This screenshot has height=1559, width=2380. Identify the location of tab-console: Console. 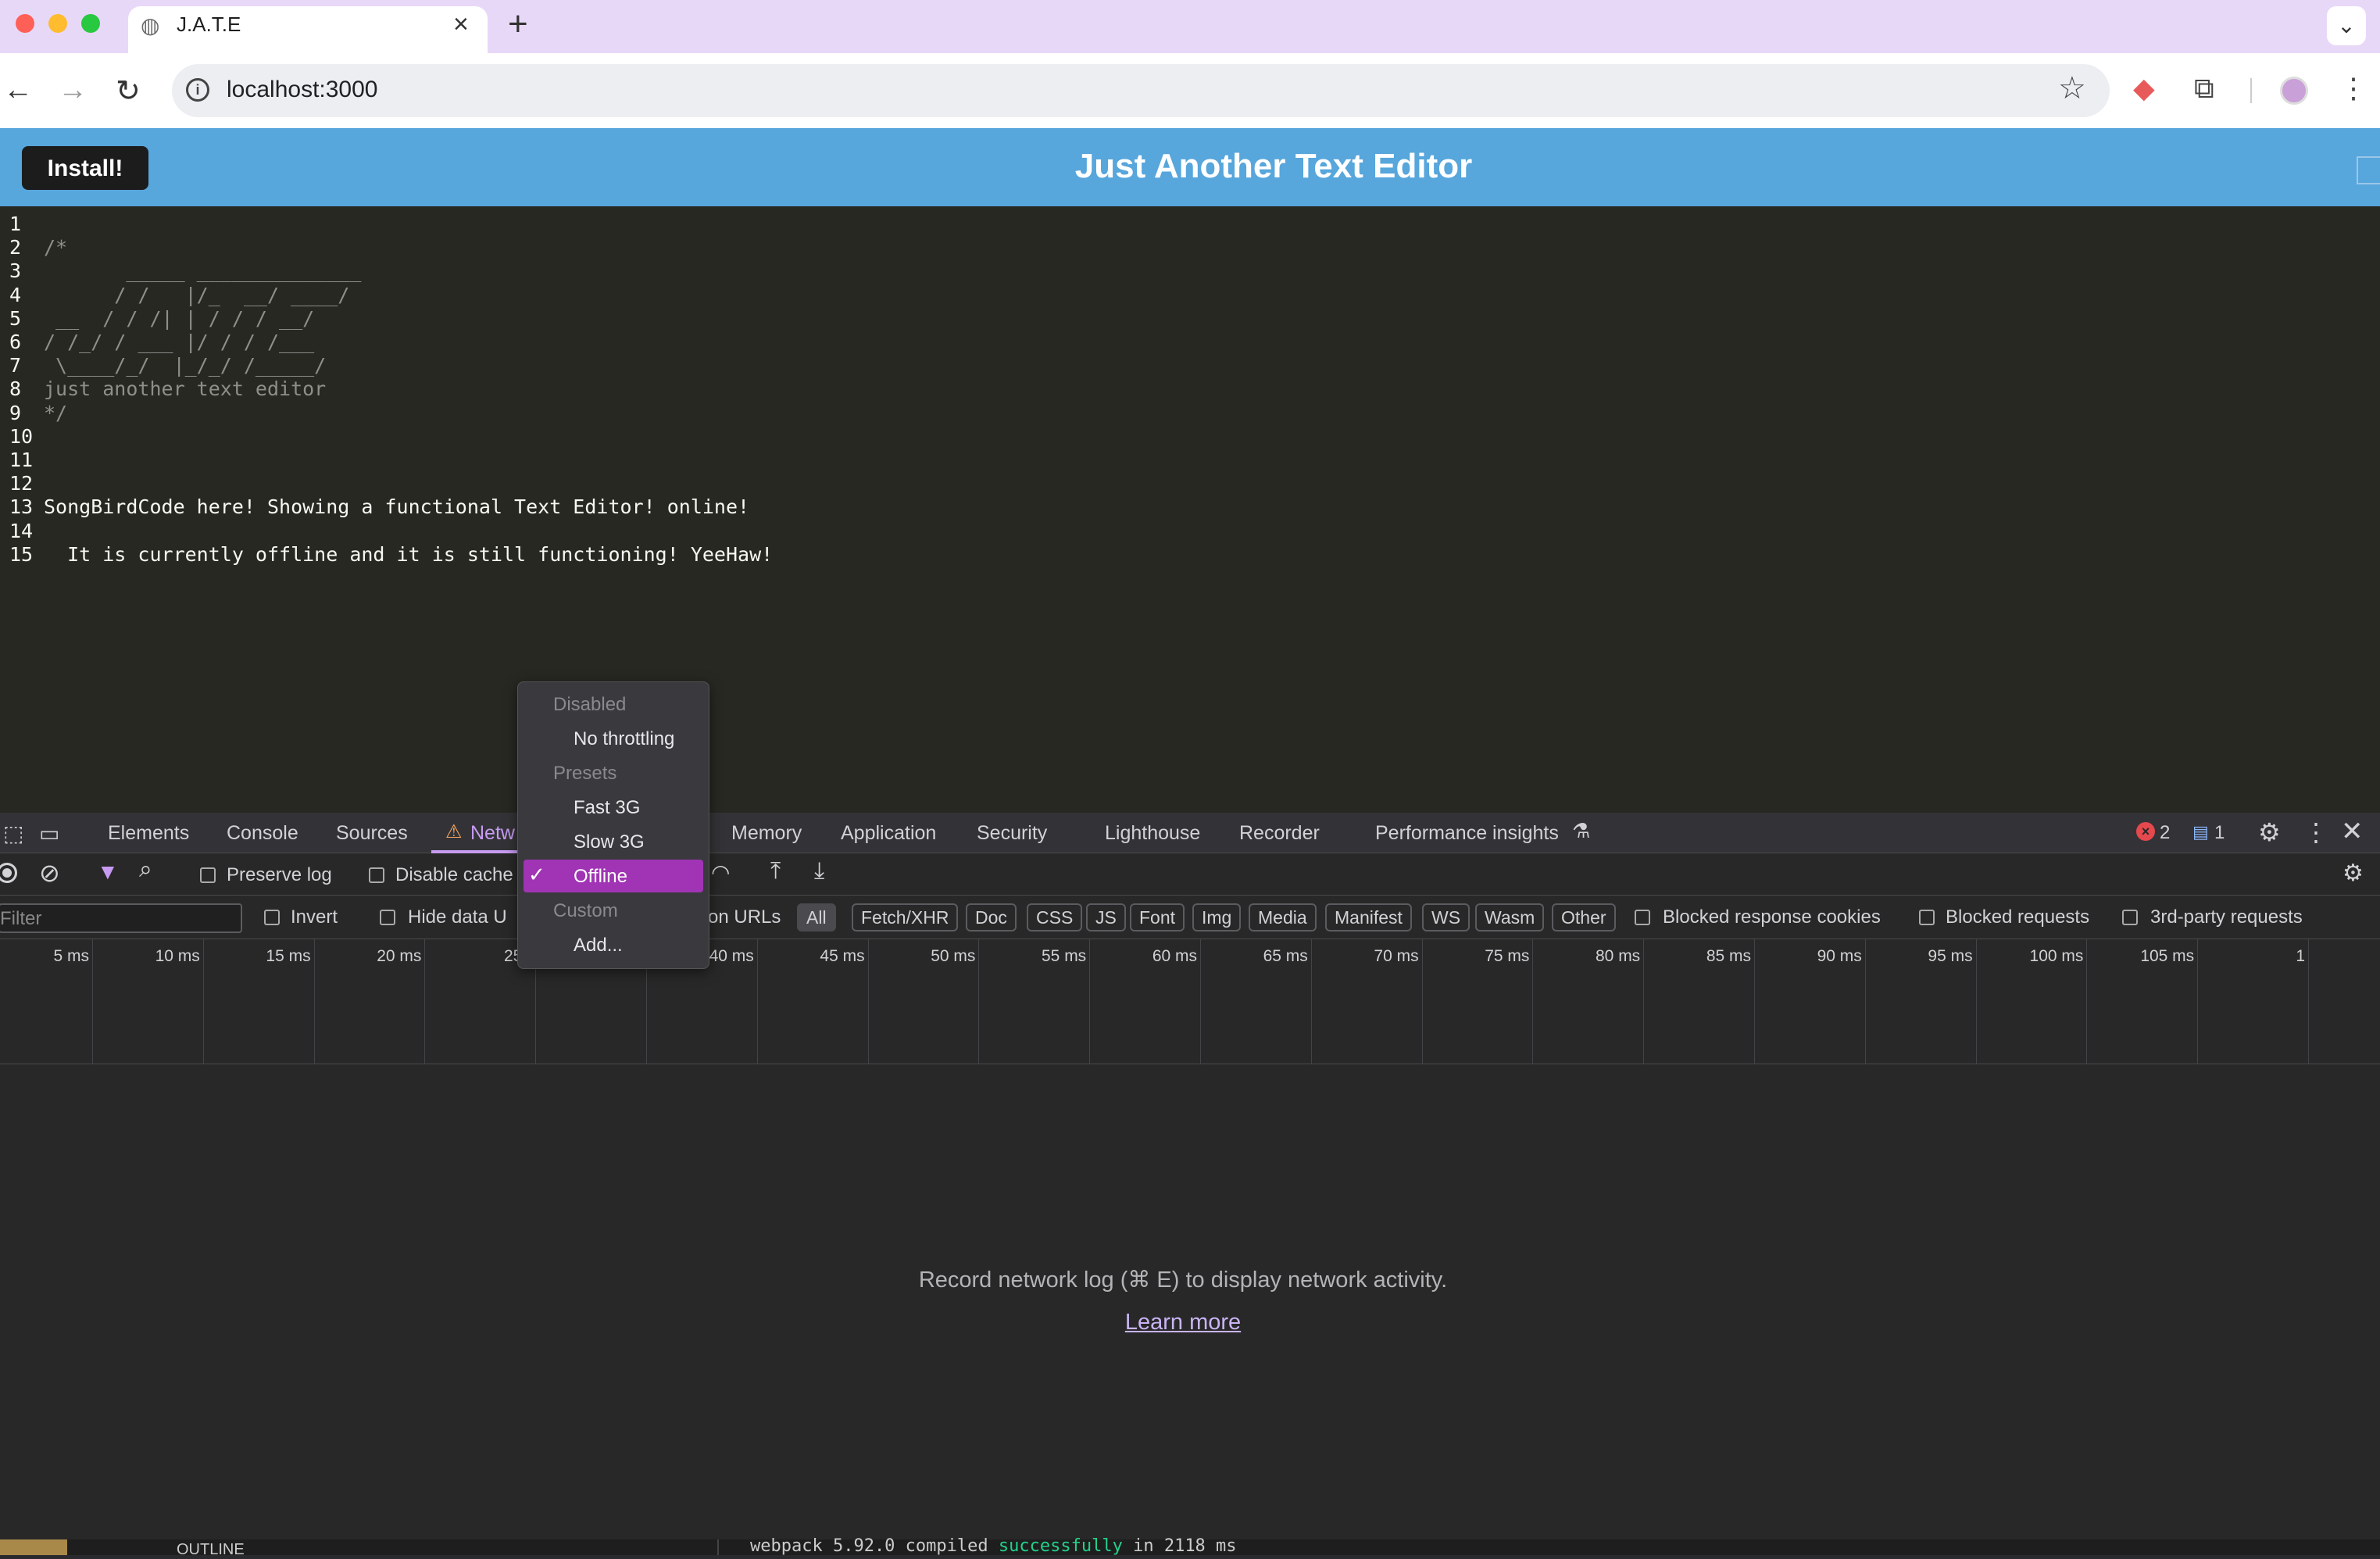
(262, 833).